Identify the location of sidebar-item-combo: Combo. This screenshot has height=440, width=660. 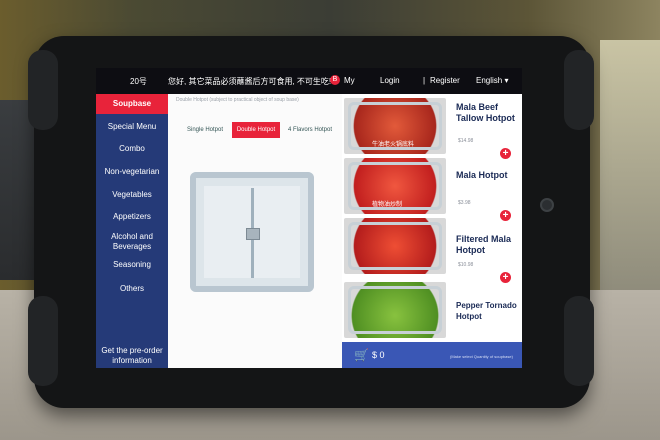
(132, 149).